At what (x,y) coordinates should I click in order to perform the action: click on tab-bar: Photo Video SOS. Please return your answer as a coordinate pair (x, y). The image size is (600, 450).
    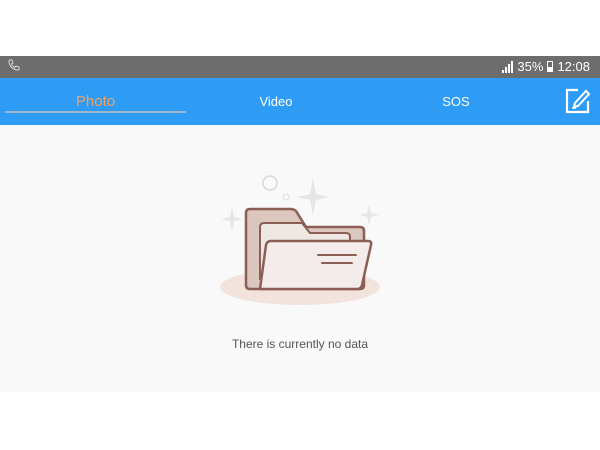
    Looking at the image, I should click on (300, 101).